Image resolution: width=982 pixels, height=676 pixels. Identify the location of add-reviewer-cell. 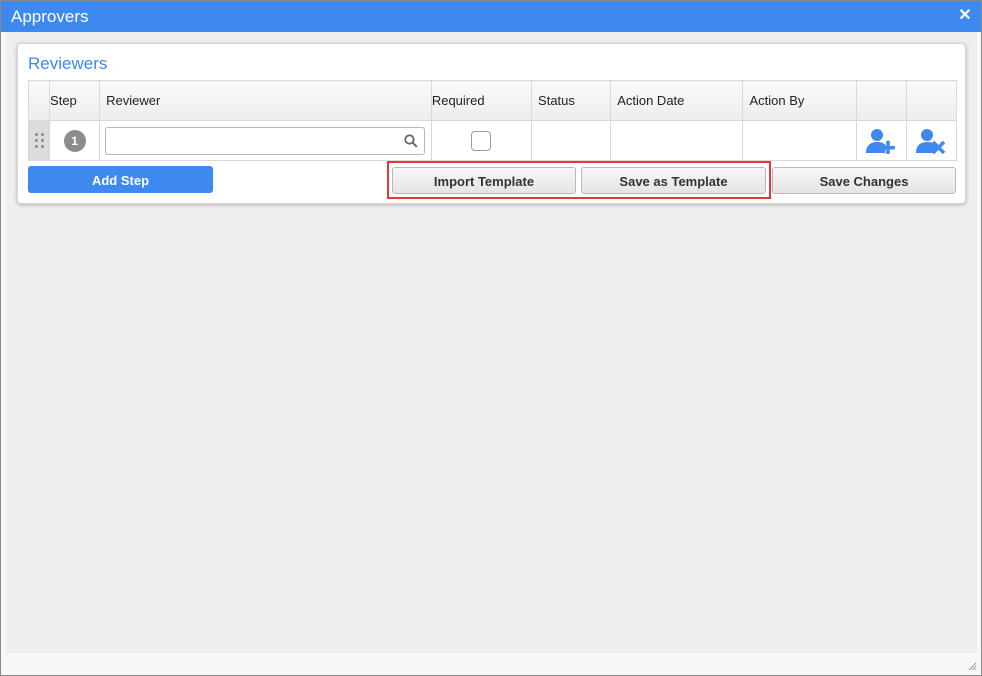
(881, 140).